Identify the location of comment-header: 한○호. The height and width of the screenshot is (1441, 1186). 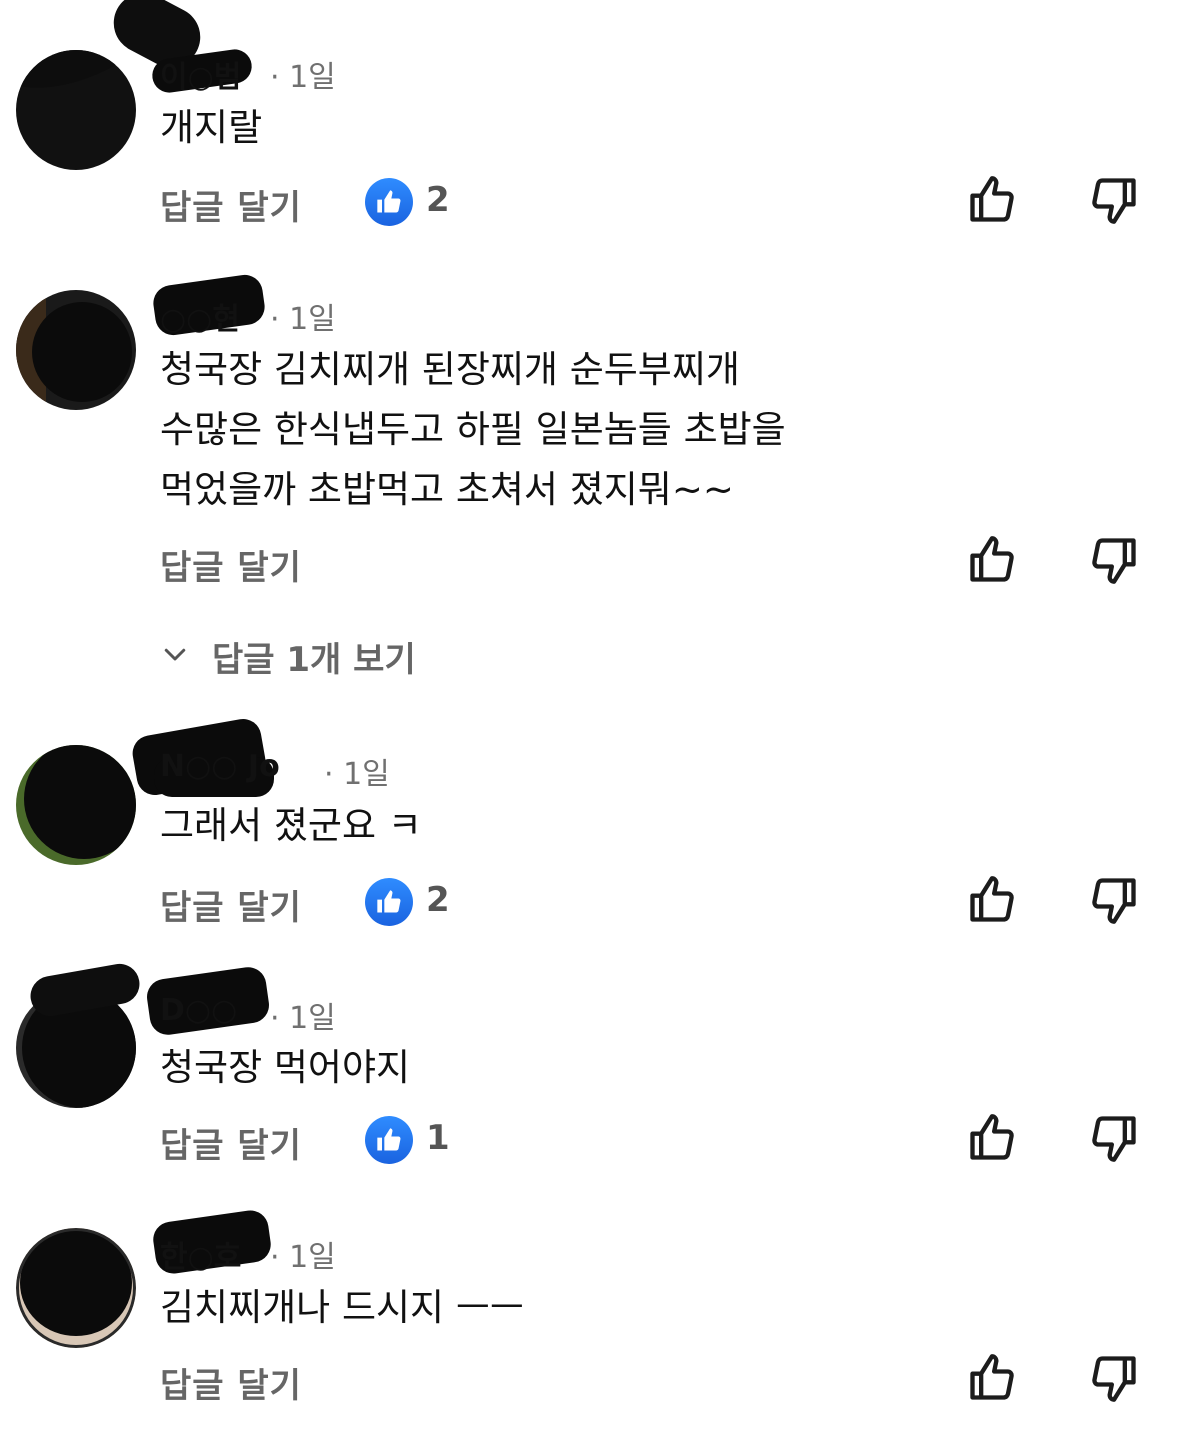
(212, 1242).